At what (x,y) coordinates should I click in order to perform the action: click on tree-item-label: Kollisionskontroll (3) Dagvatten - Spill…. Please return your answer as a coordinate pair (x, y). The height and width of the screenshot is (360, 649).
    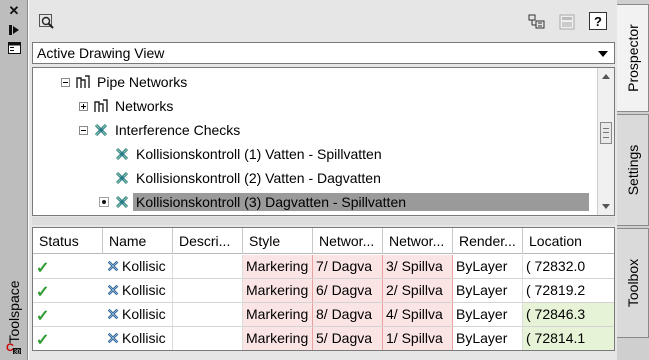
    Looking at the image, I should click on (361, 202).